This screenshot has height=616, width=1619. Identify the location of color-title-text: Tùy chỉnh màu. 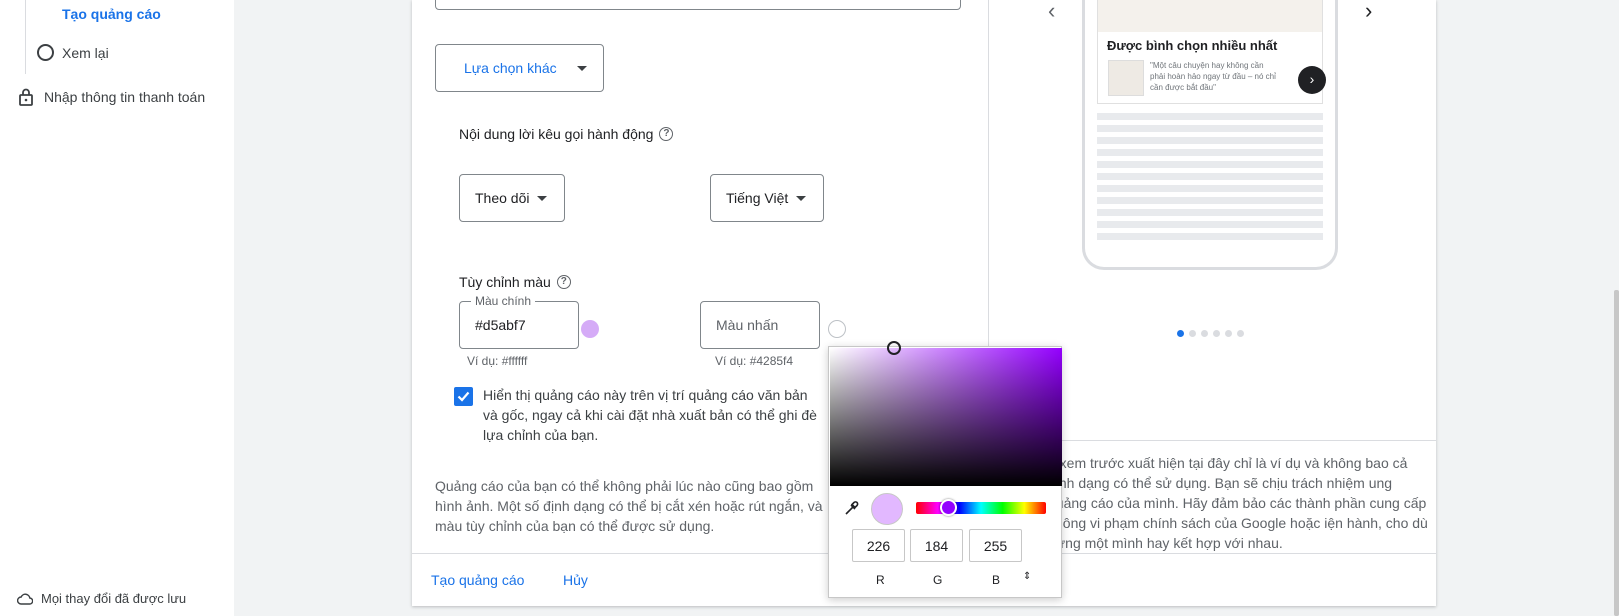
(505, 282).